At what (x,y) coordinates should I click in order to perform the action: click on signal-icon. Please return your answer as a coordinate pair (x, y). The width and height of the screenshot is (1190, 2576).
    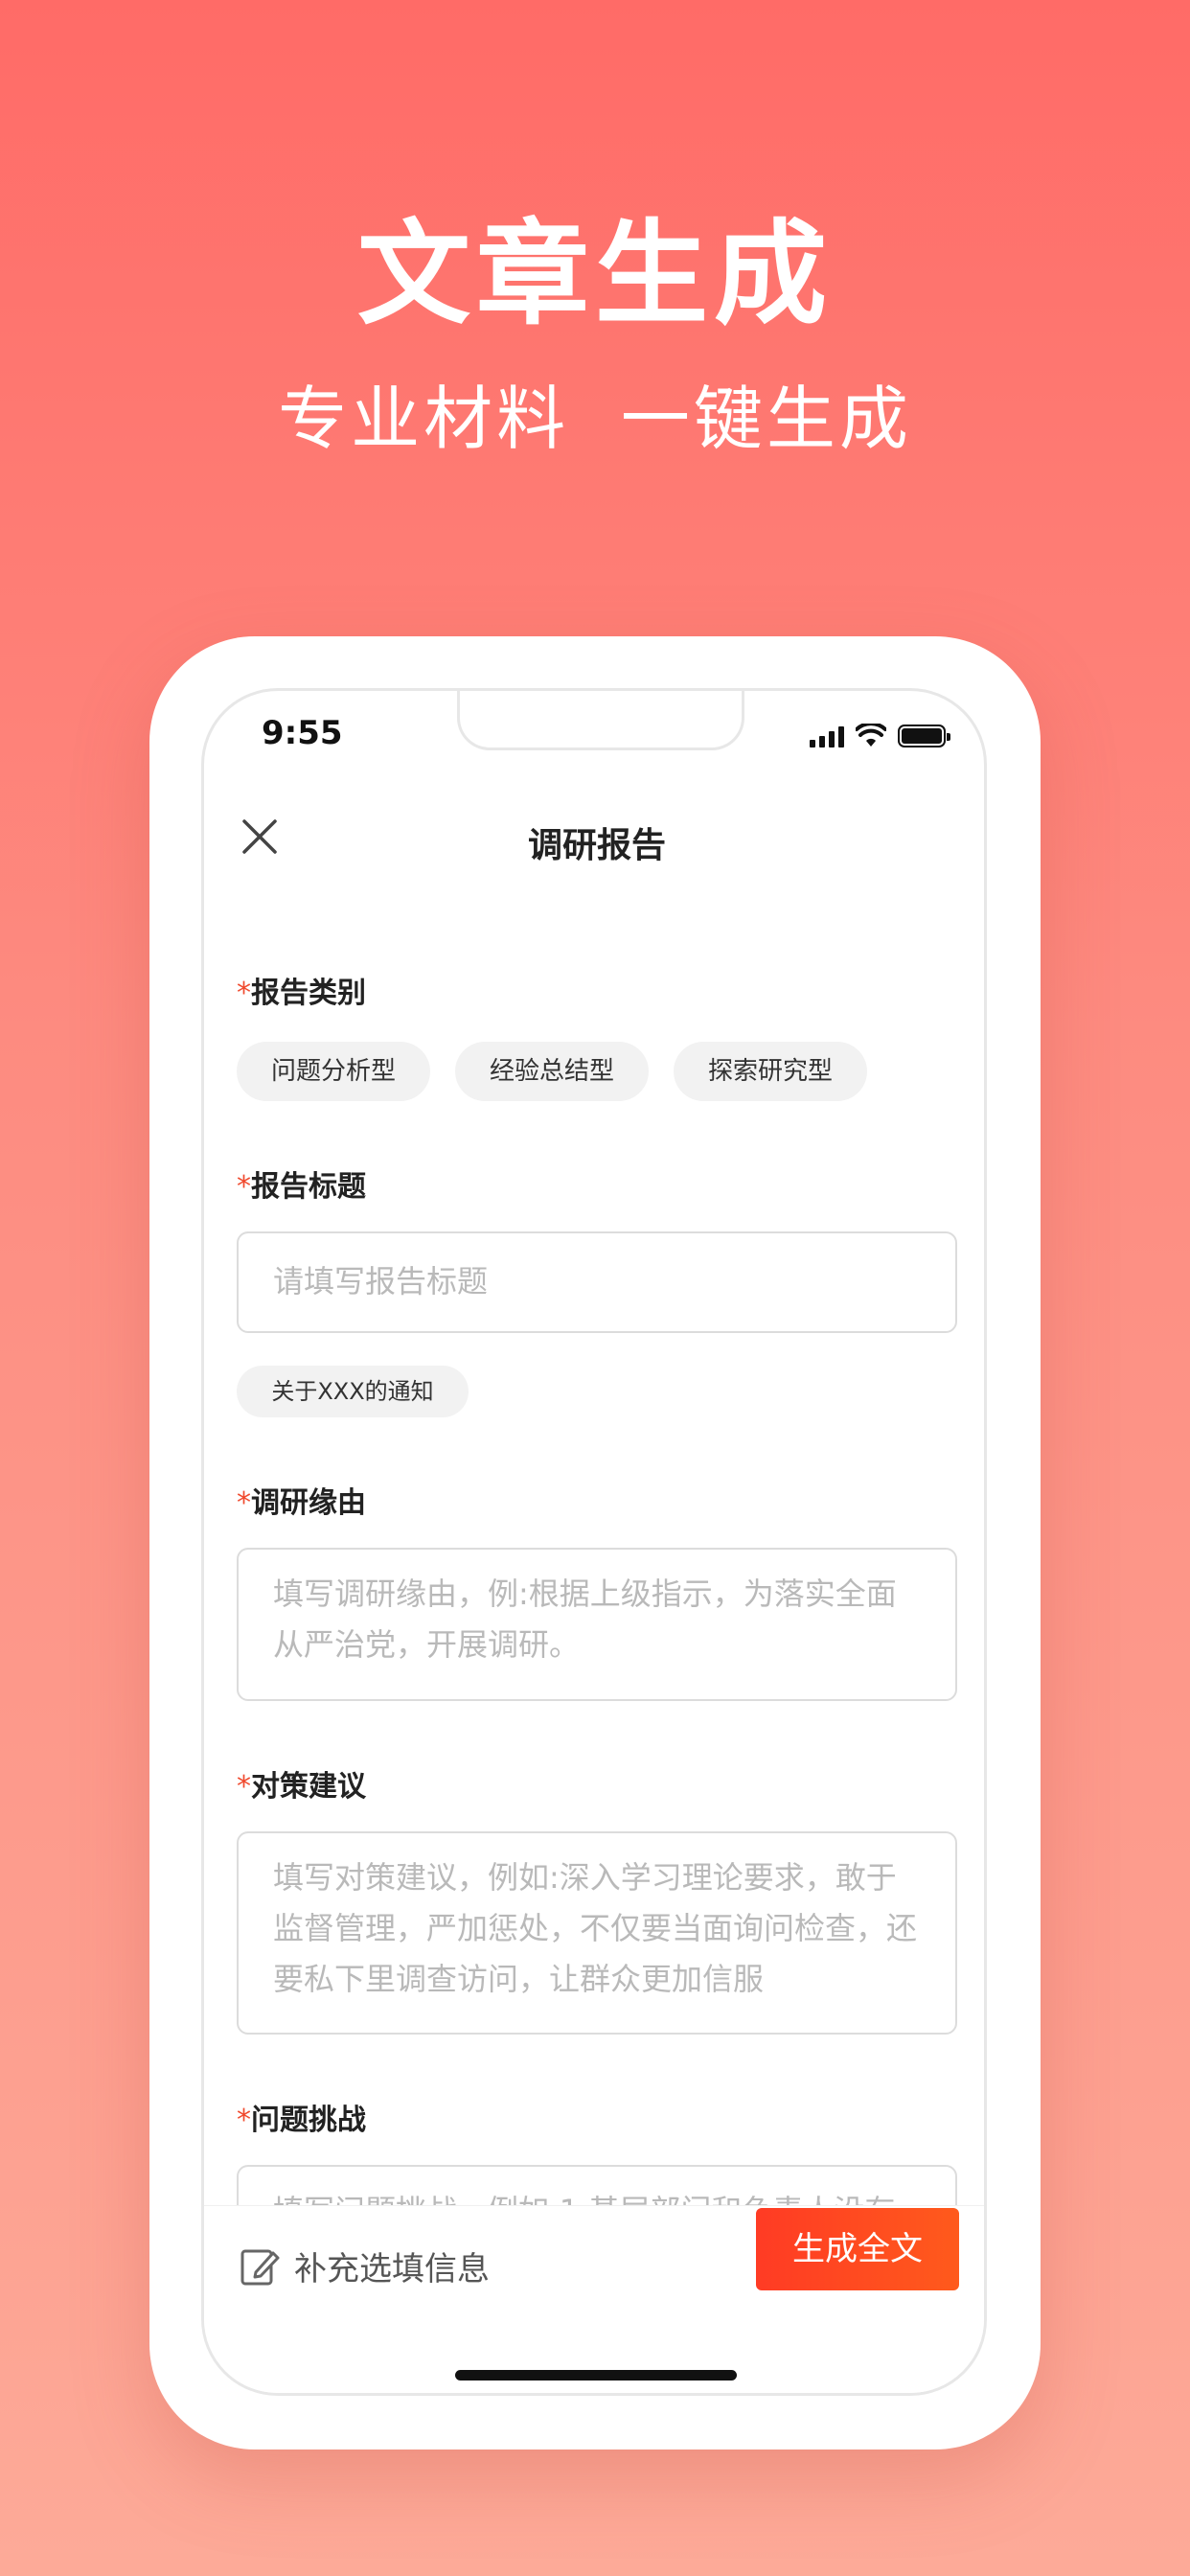
    Looking at the image, I should click on (827, 736).